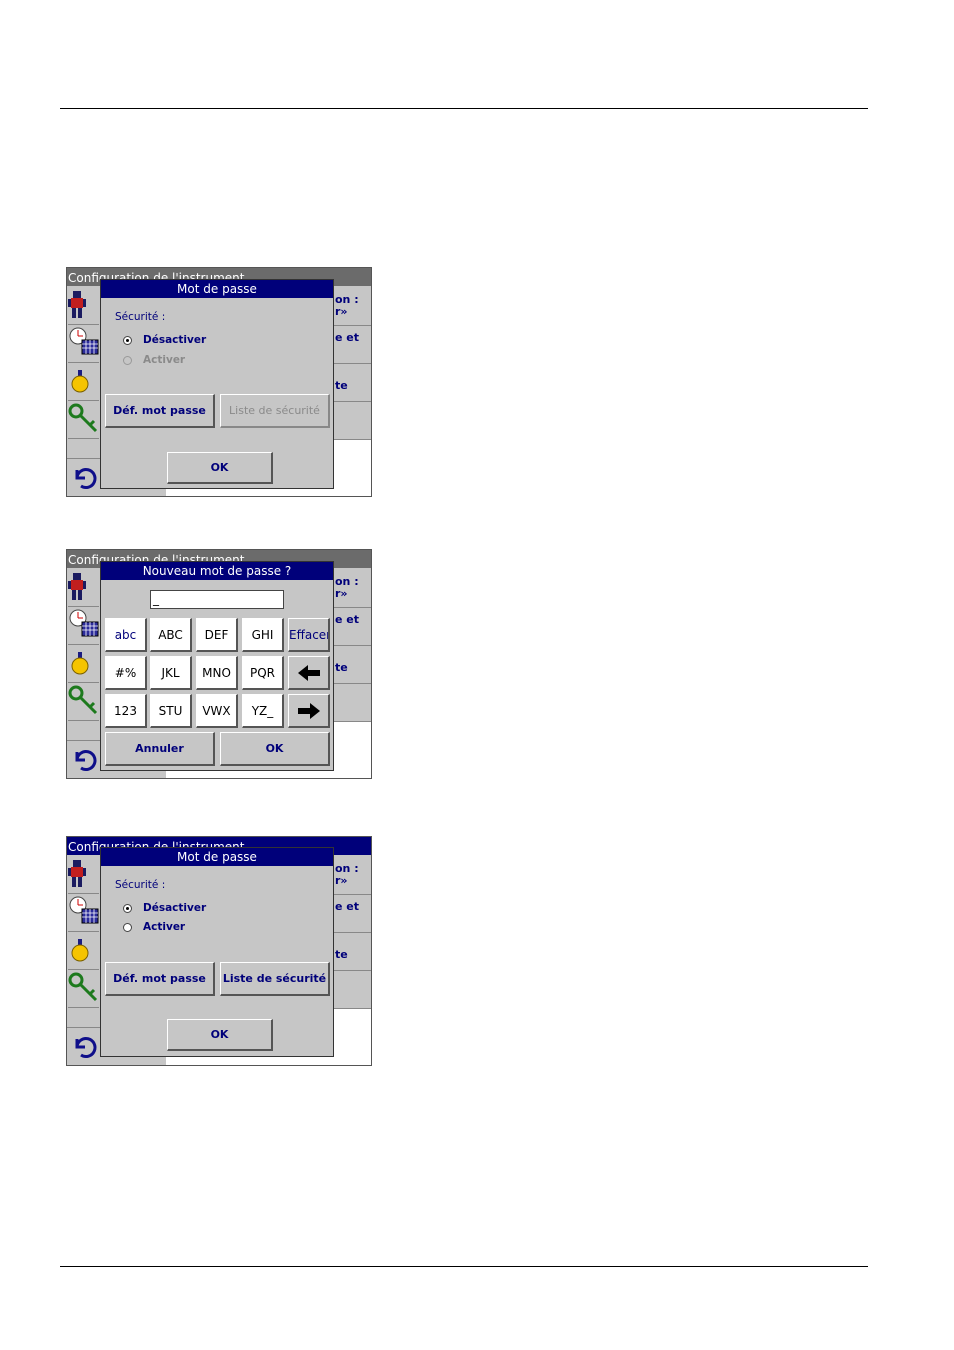 The height and width of the screenshot is (1350, 954). What do you see at coordinates (171, 673) in the screenshot?
I see `key-JKL: JKL` at bounding box center [171, 673].